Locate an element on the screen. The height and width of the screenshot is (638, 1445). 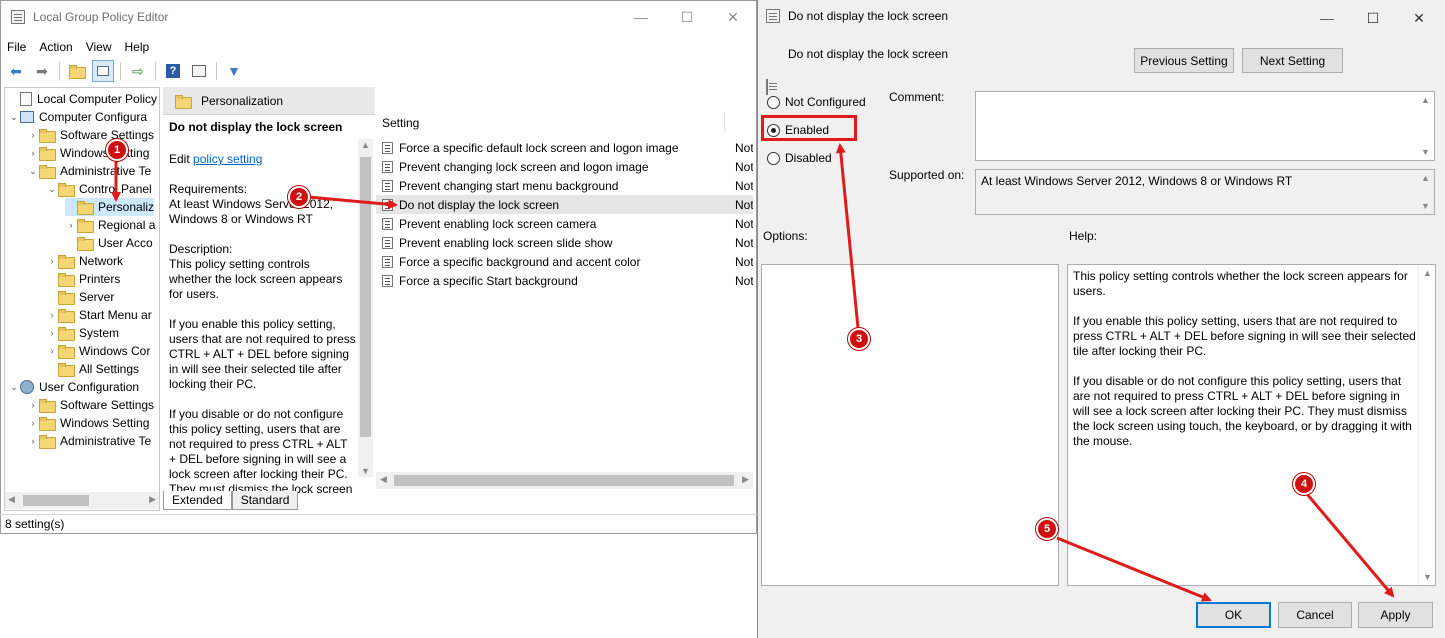
menu-action: Action is located at coordinates (56, 47).